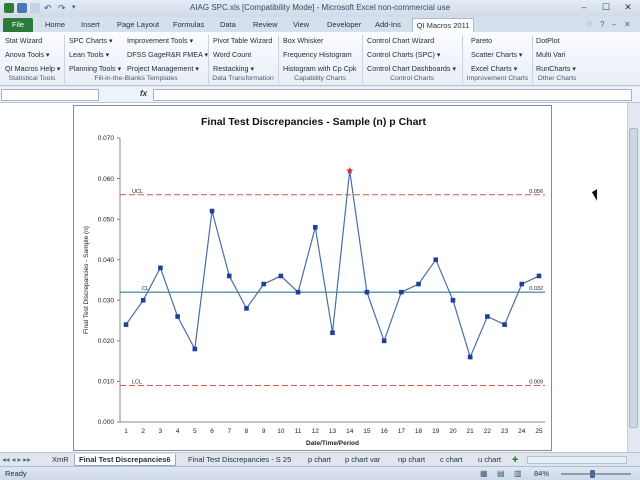 The height and width of the screenshot is (480, 640). What do you see at coordinates (589, 24) in the screenshot?
I see `help-icon: ♢` at bounding box center [589, 24].